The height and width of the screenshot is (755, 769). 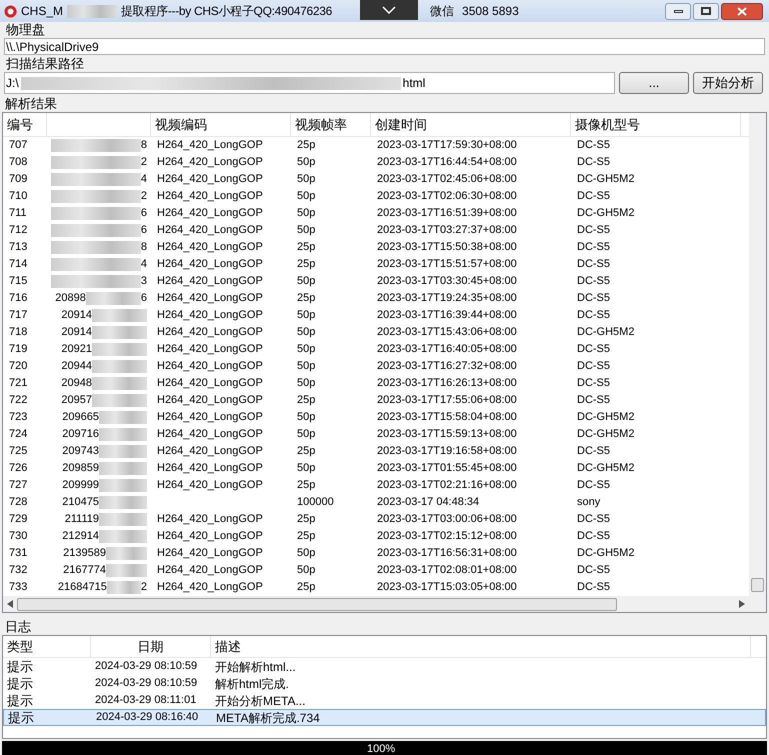 What do you see at coordinates (447, 384) in the screenshot?
I see `table-cell-text: 2023-03-17T16:26:13+08:00` at bounding box center [447, 384].